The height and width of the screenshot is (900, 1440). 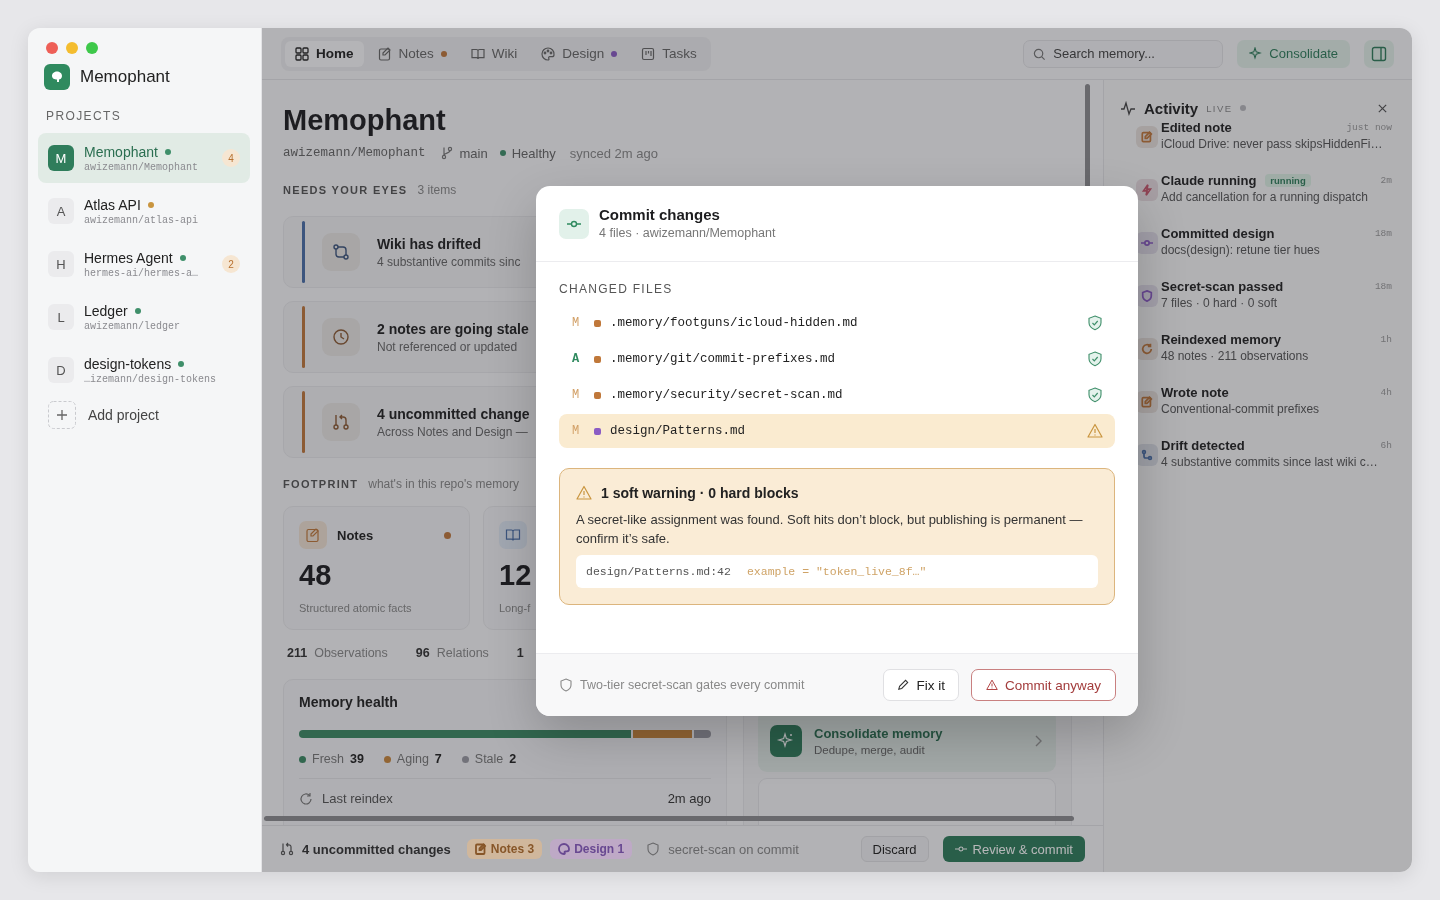 I want to click on legend-count: 2, so click(x=513, y=759).